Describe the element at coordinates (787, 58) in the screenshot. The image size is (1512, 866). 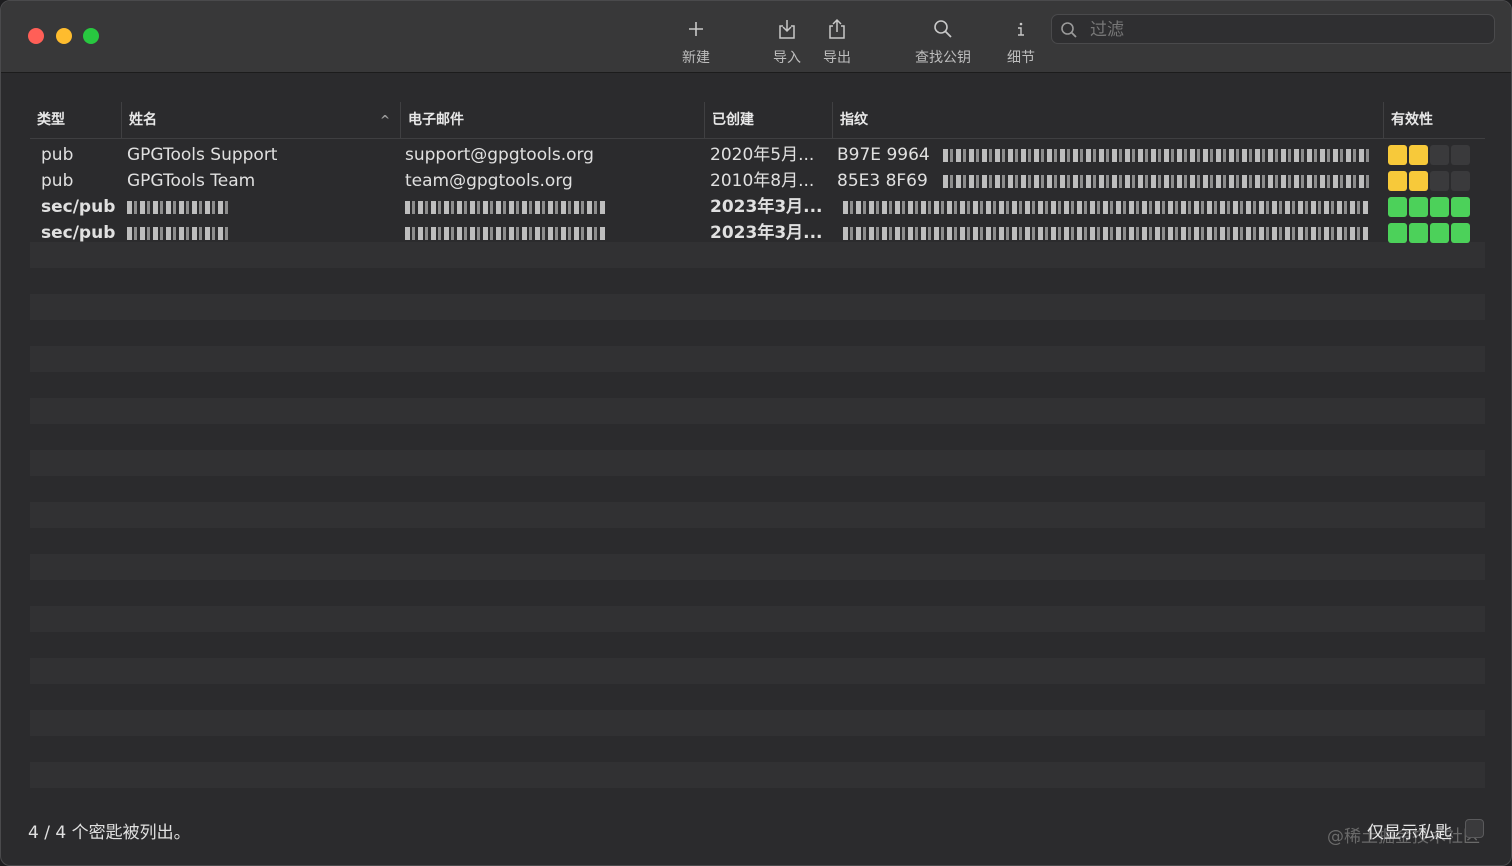
I see `import-label: 导入` at that location.